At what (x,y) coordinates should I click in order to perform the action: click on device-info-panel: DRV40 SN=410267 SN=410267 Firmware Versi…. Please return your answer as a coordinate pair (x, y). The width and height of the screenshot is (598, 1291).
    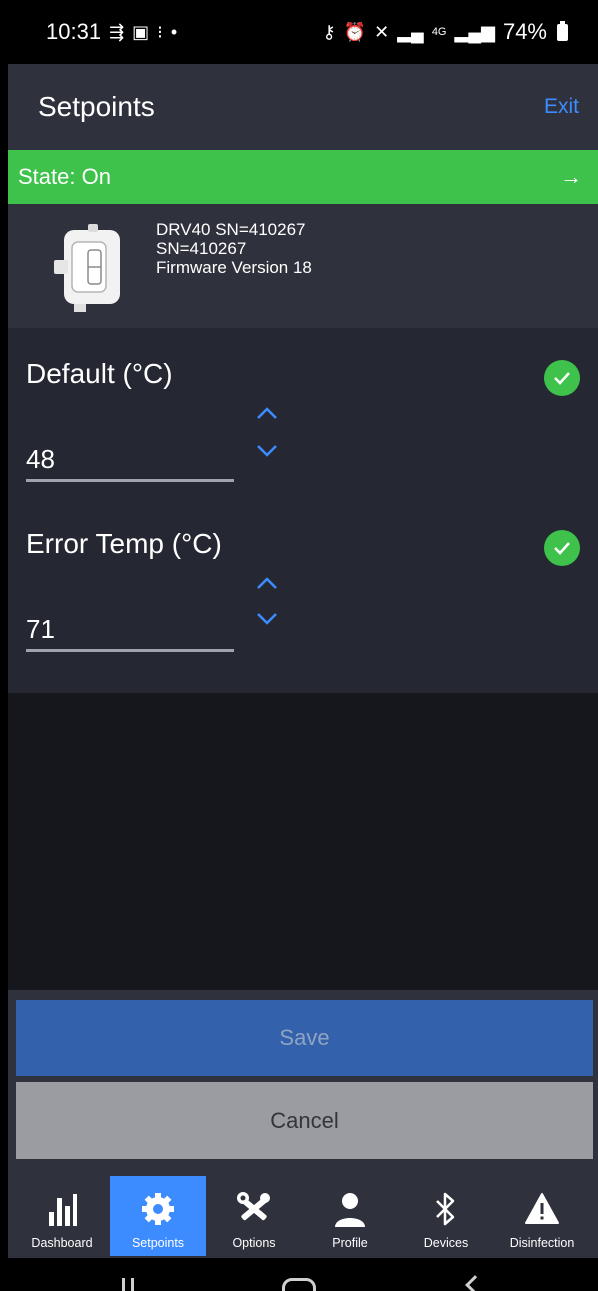
    Looking at the image, I should click on (303, 266).